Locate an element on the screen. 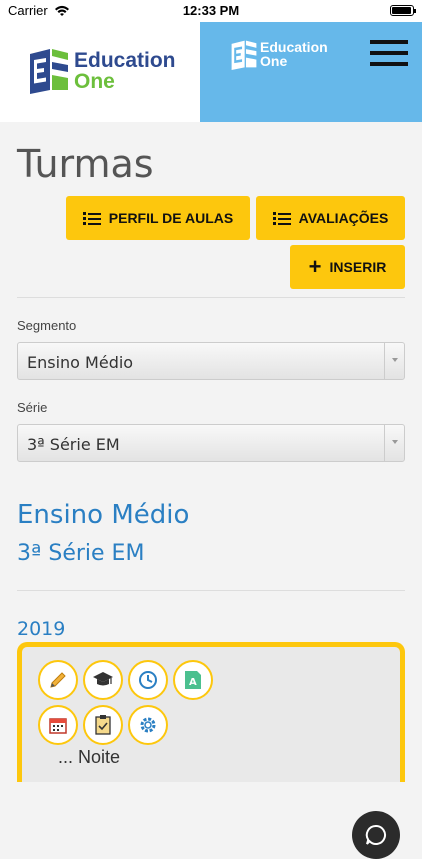  segmento-value: Ensino Médio is located at coordinates (80, 362).